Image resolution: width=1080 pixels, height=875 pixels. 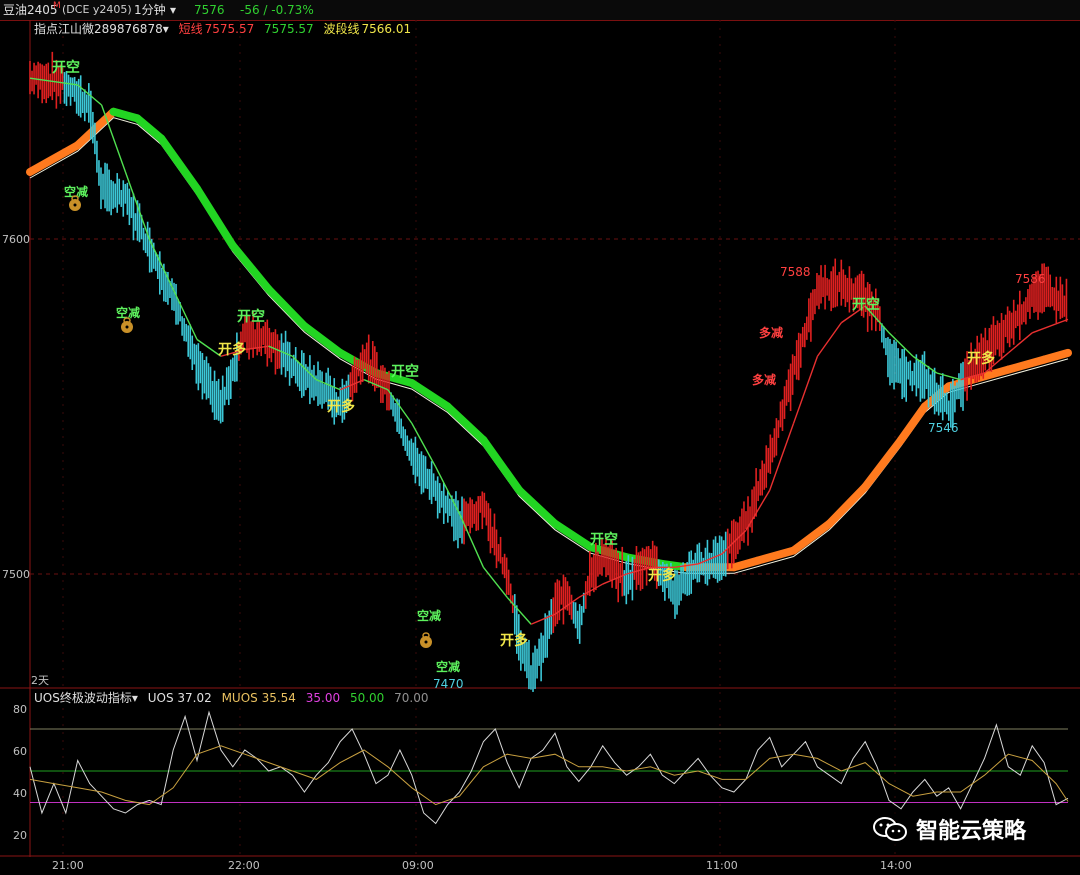 I want to click on y-tick-label: 80, so click(x=20, y=709).